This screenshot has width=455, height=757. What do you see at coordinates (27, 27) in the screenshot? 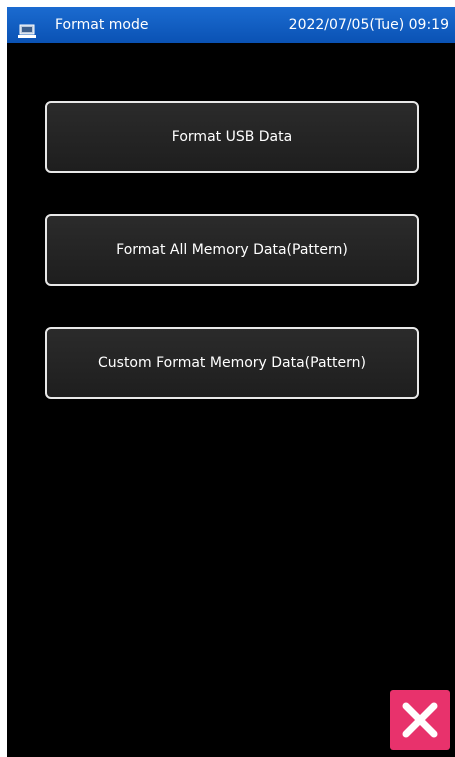
I see `computer-icon` at bounding box center [27, 27].